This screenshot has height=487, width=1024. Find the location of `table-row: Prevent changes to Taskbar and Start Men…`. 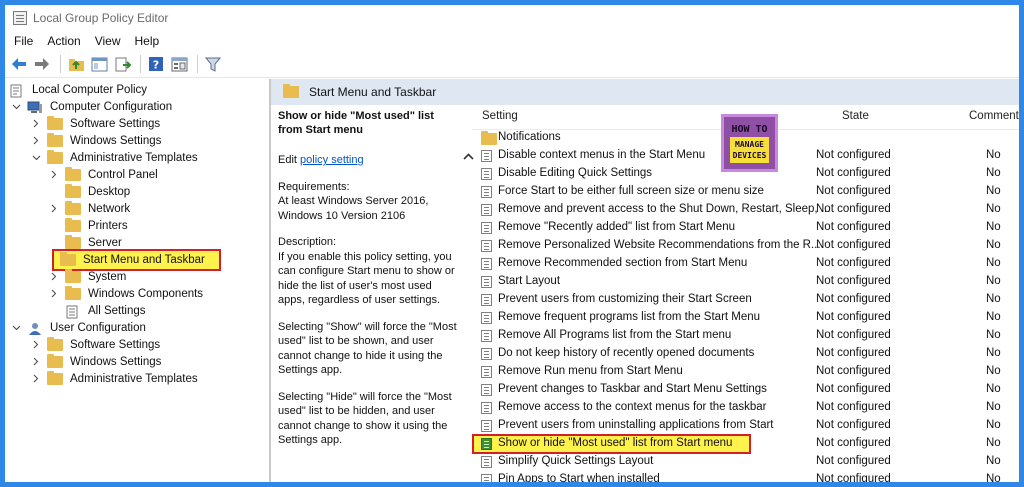

table-row: Prevent changes to Taskbar and Start Men… is located at coordinates (745, 390).